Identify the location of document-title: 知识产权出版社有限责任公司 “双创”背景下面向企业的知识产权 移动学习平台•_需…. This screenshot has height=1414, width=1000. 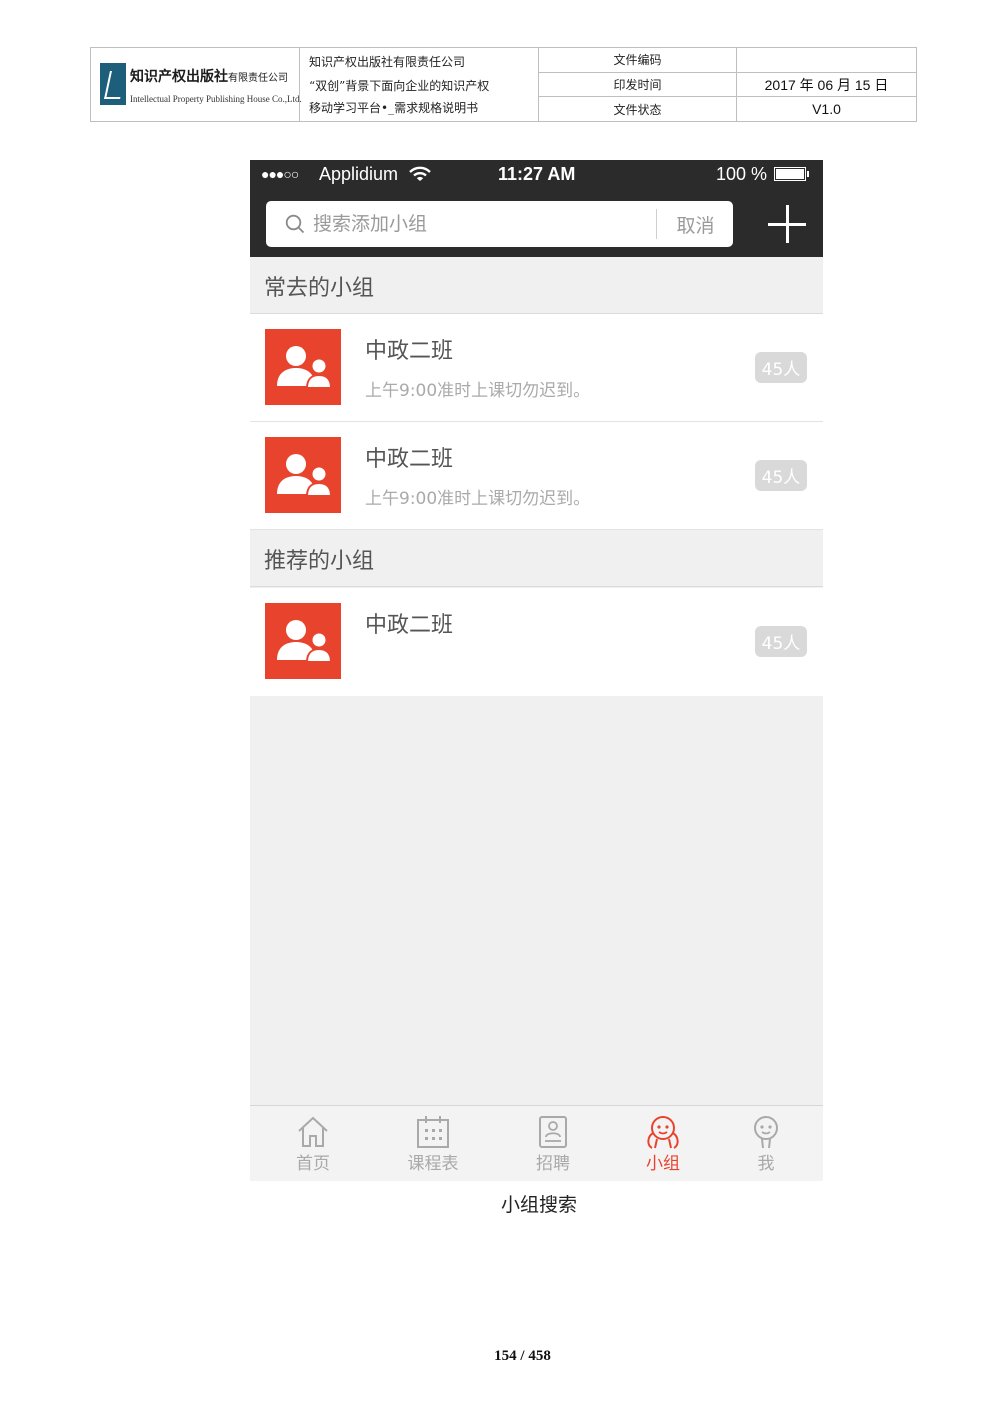
(419, 84).